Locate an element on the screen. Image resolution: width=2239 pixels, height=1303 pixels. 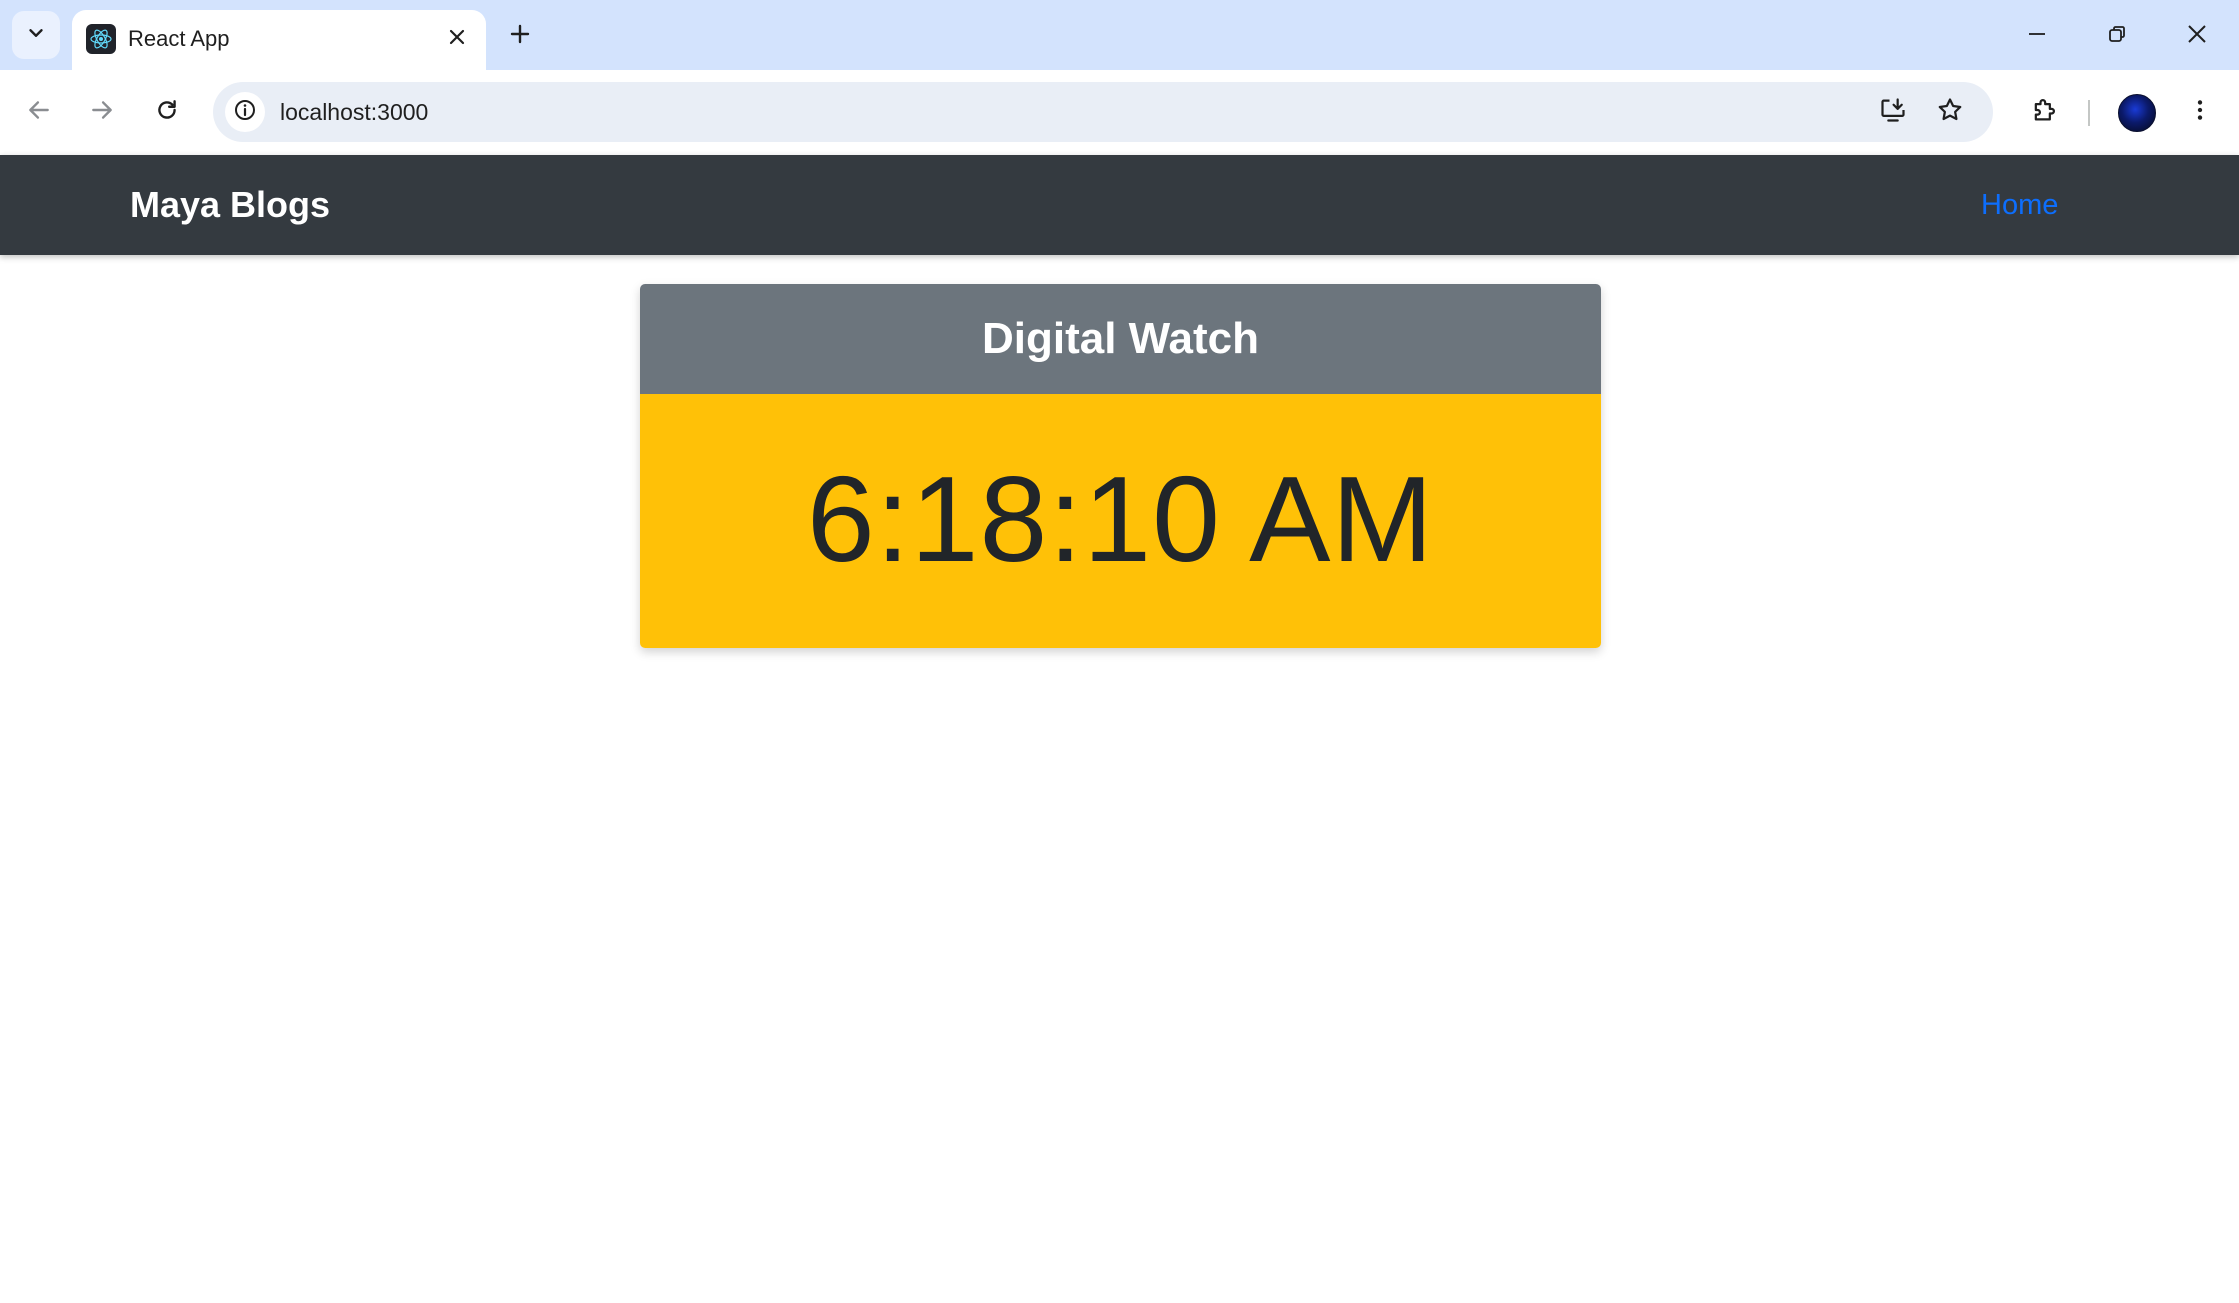
more-vertical-icon is located at coordinates (2200, 112).